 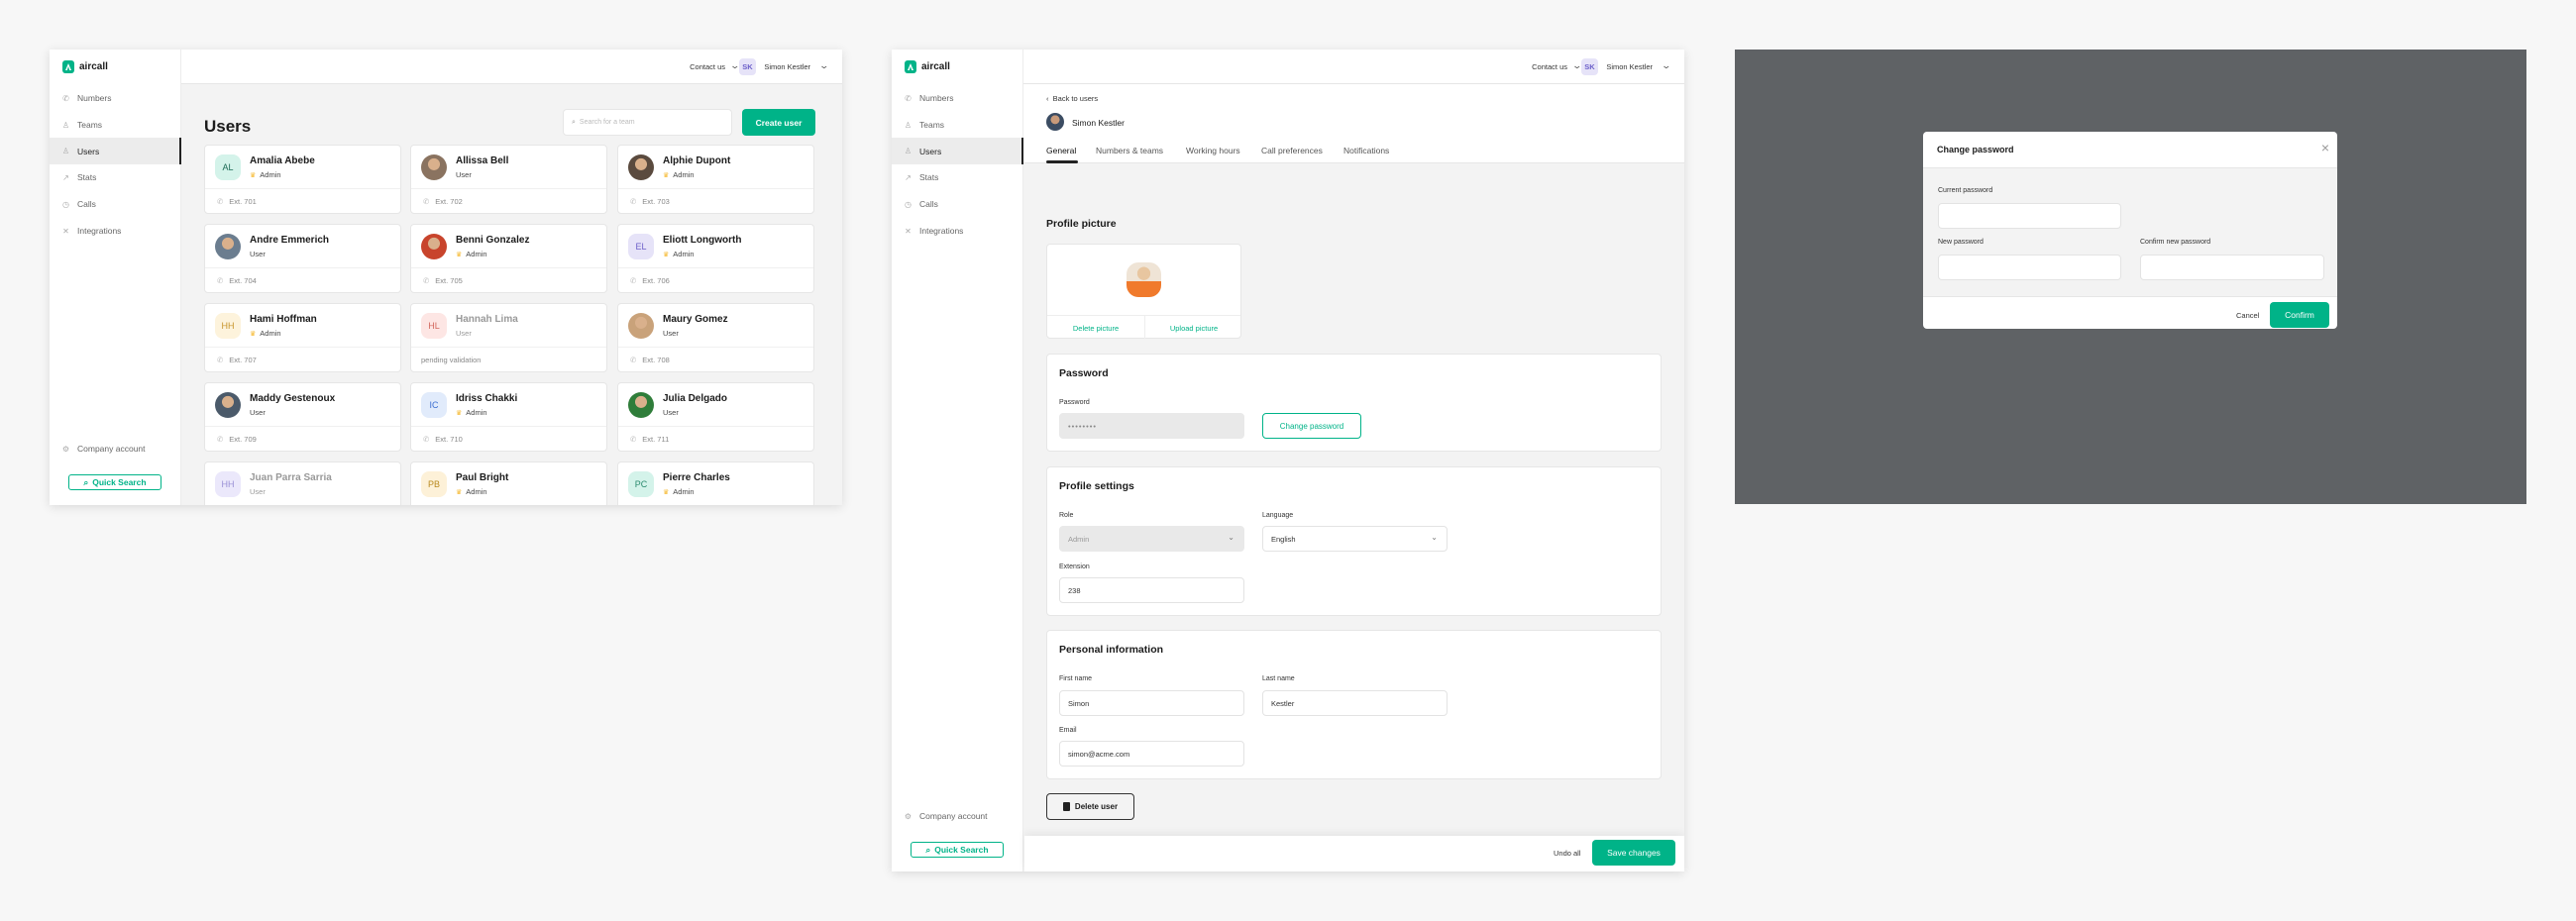 I want to click on user-card: Allissa Bell User ✆ Ext. 702, so click(x=509, y=179).